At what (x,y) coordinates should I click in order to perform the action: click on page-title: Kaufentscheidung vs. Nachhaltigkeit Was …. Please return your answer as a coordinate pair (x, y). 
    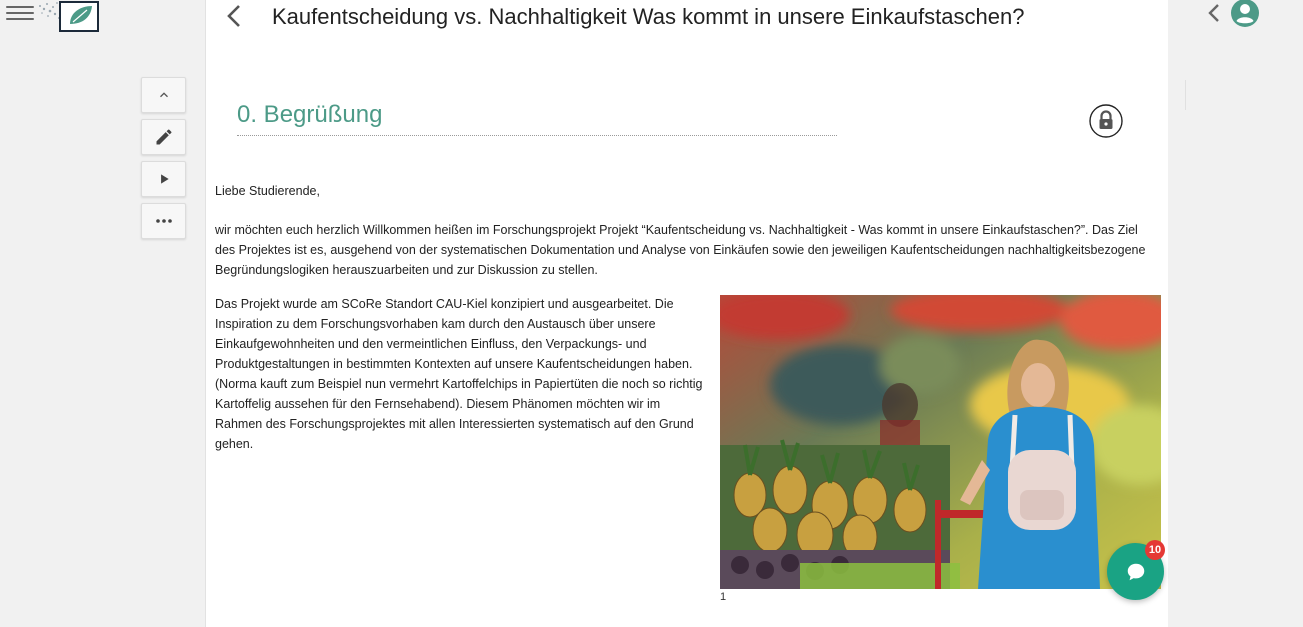
    Looking at the image, I should click on (648, 16).